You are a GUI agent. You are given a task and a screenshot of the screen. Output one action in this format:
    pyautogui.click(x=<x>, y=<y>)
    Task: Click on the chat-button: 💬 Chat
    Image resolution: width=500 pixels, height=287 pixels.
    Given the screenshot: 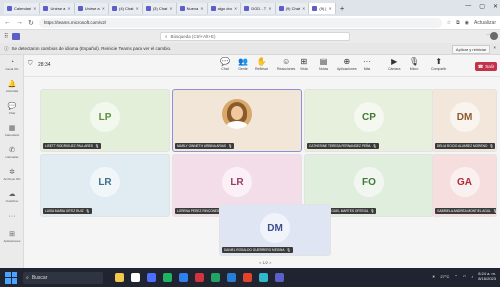 What is the action you would take?
    pyautogui.click(x=225, y=64)
    